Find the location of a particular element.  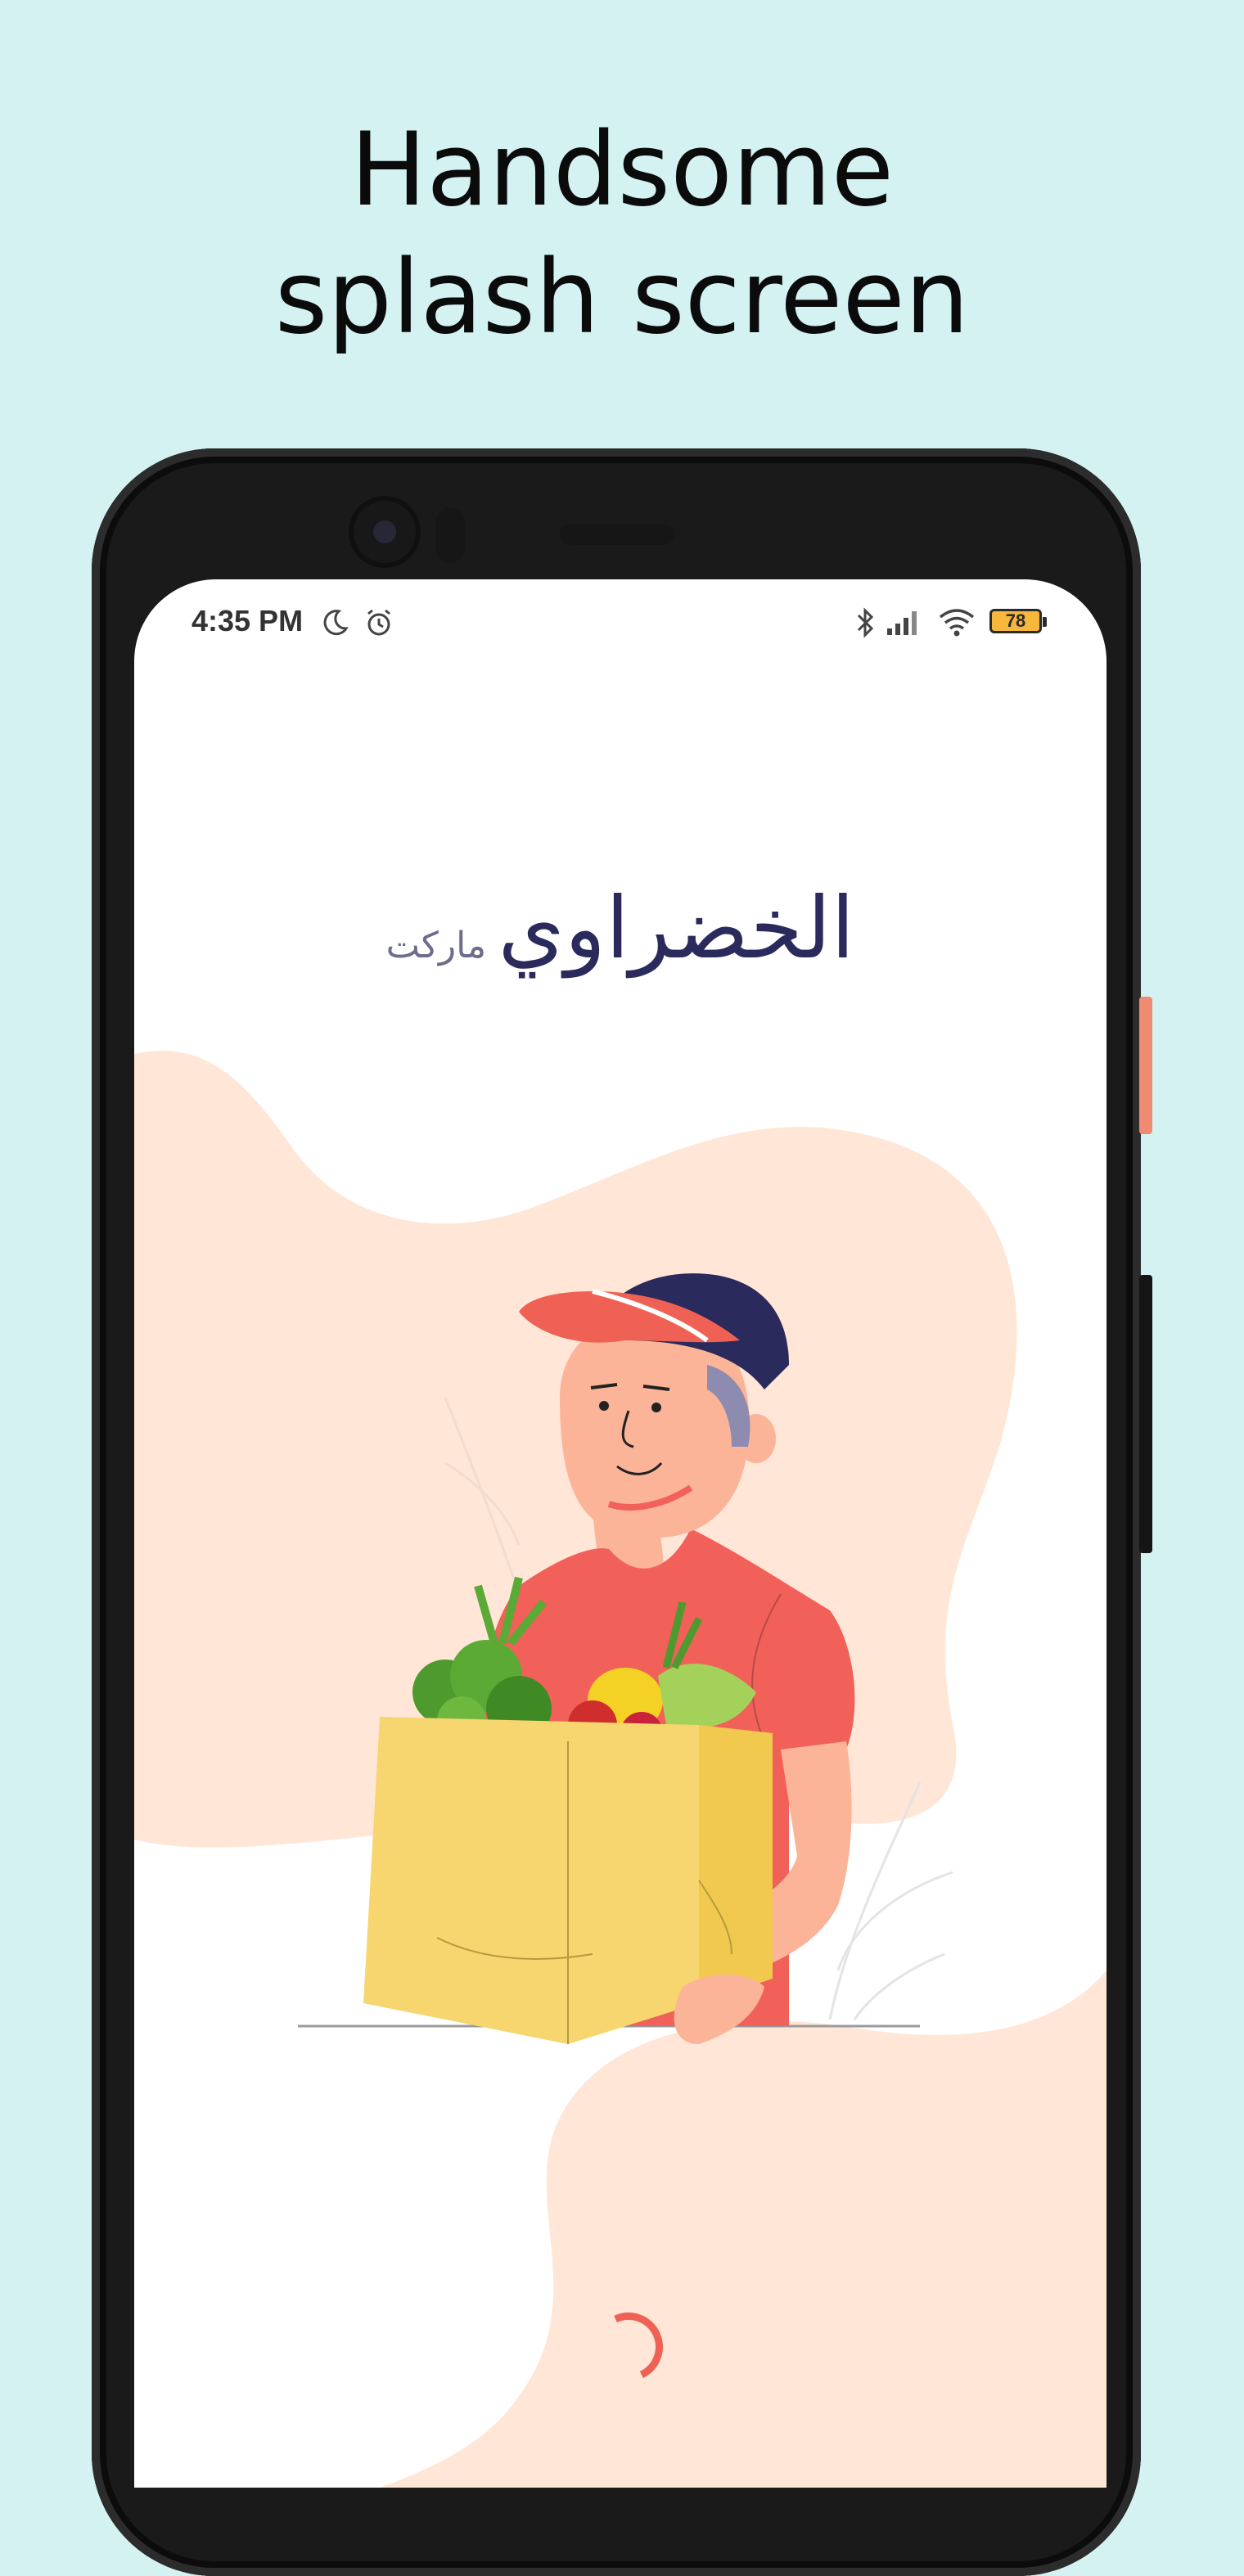

headline-line-1: Handsome is located at coordinates (622, 170).